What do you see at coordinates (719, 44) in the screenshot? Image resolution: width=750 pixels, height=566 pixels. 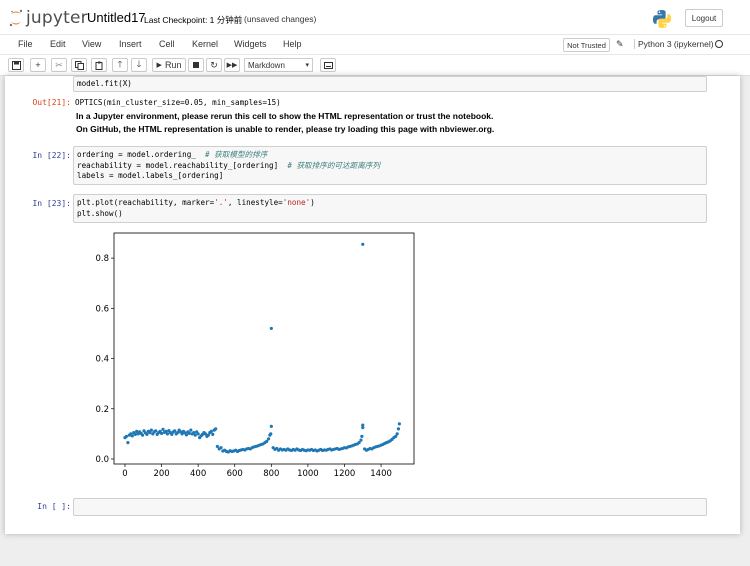 I see `kernel-idle-indicator-icon` at bounding box center [719, 44].